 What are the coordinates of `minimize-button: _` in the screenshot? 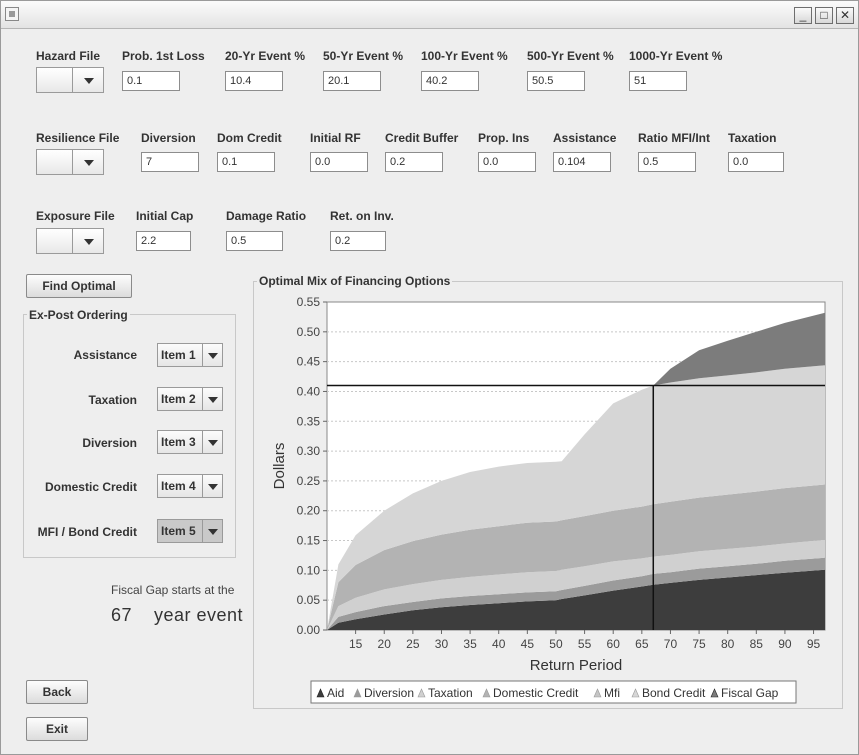 It's located at (803, 15).